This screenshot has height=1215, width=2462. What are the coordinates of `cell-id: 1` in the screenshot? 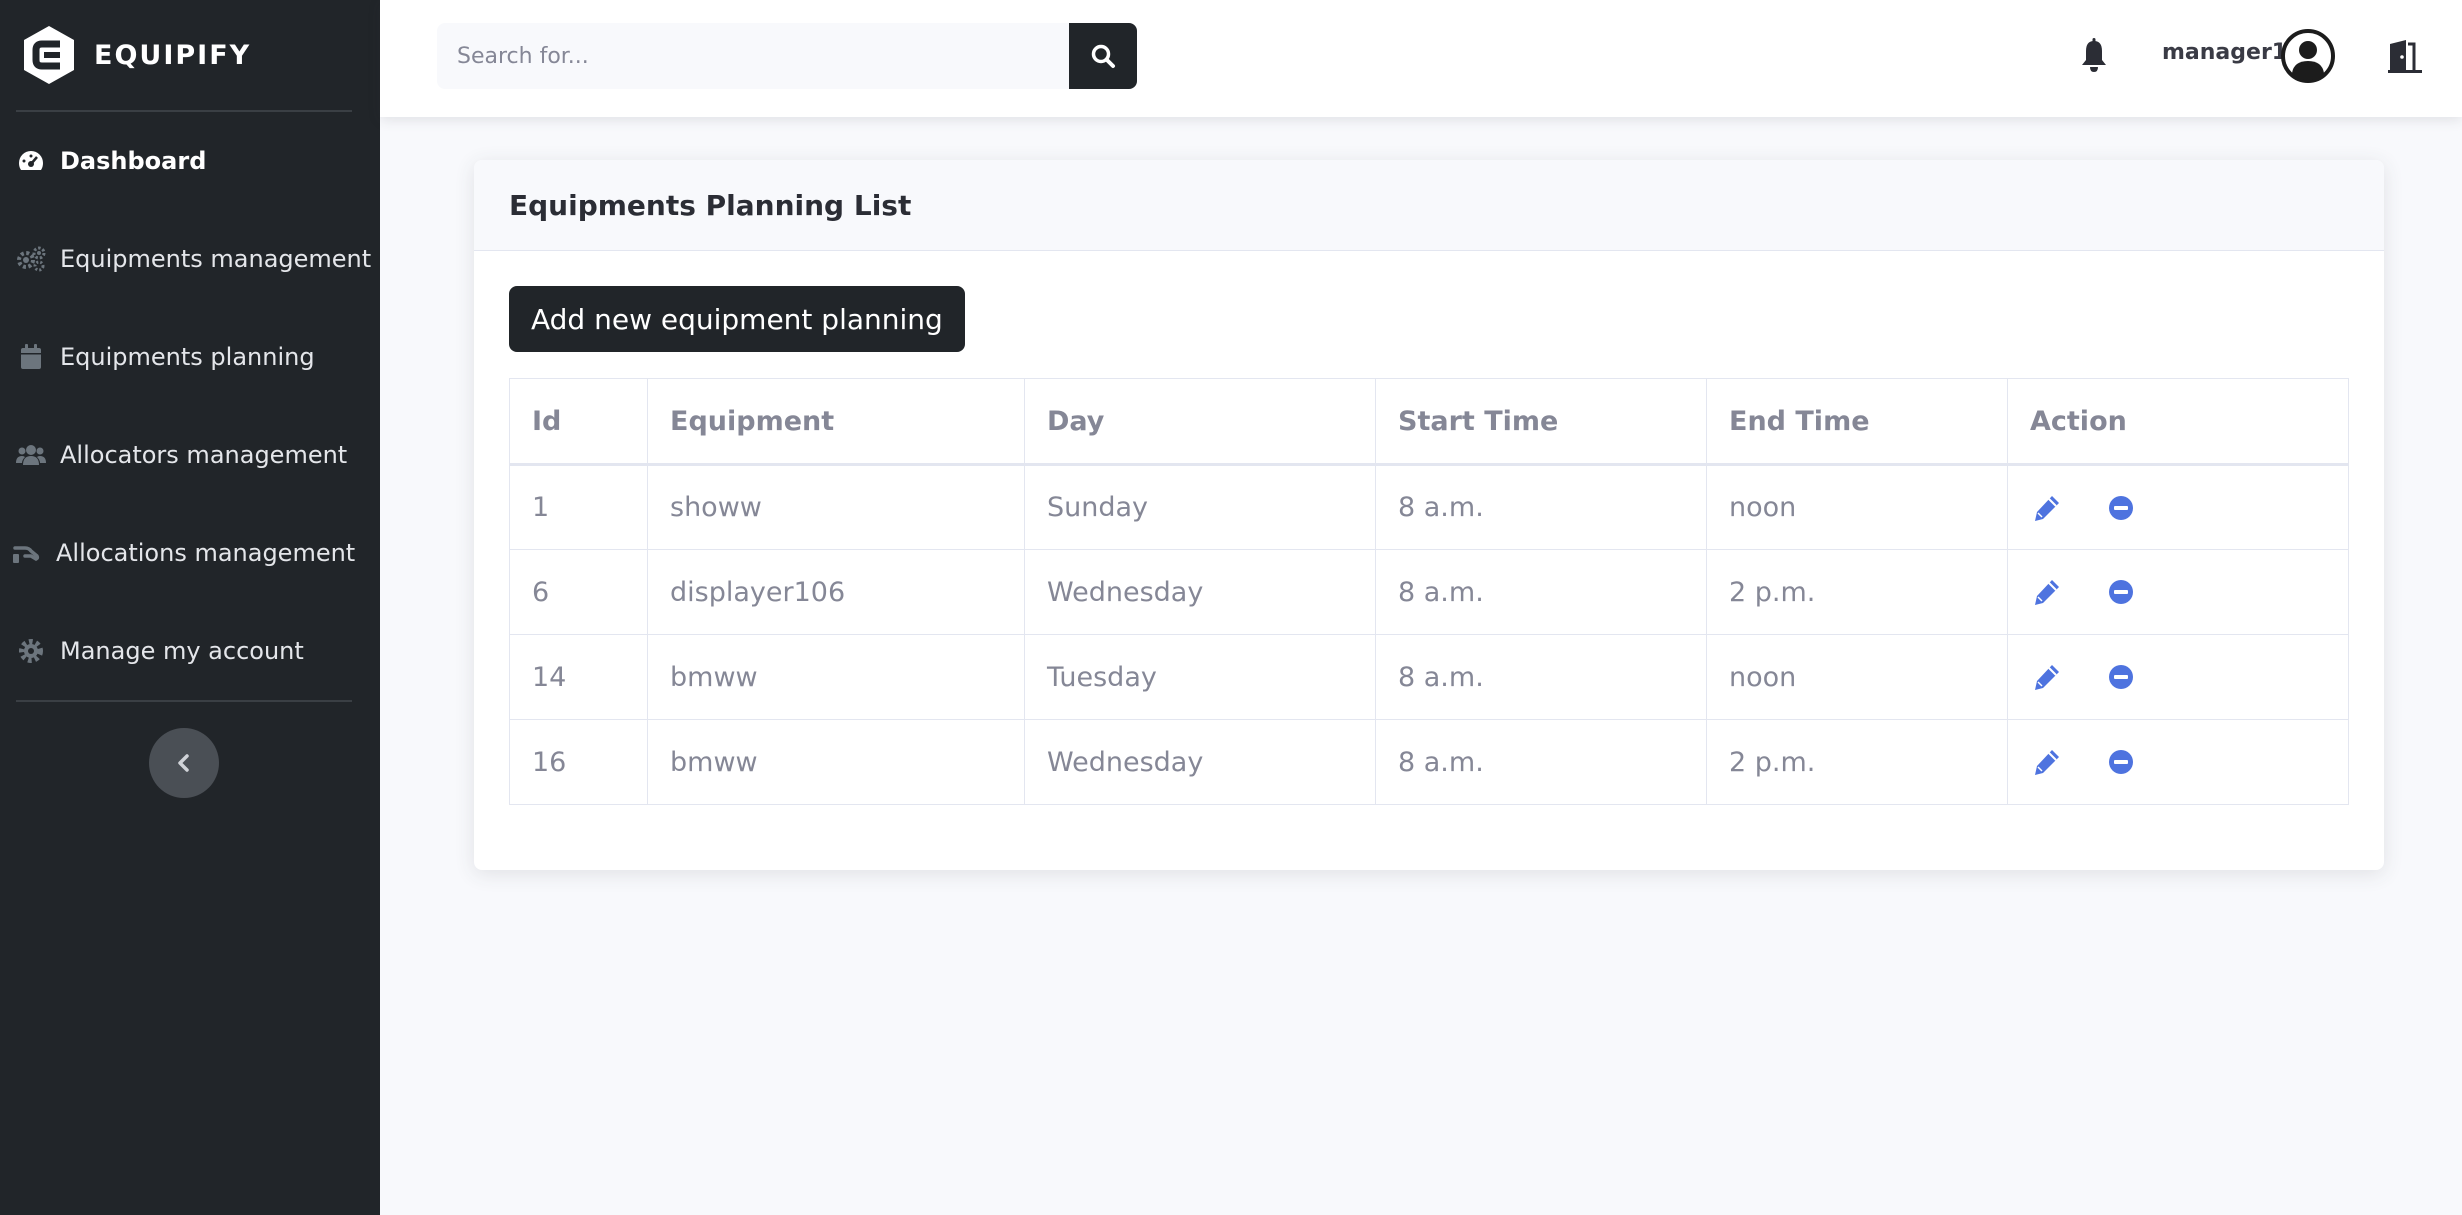 It's located at (578, 507).